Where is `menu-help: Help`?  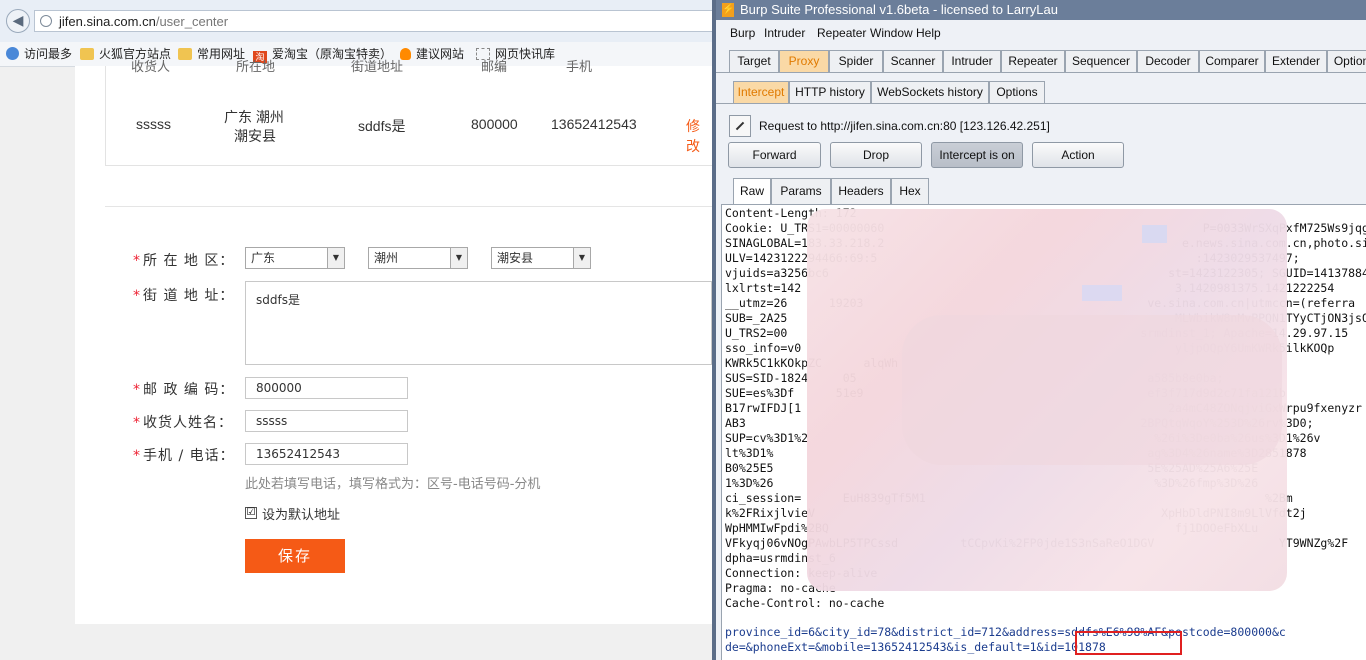 menu-help: Help is located at coordinates (928, 33).